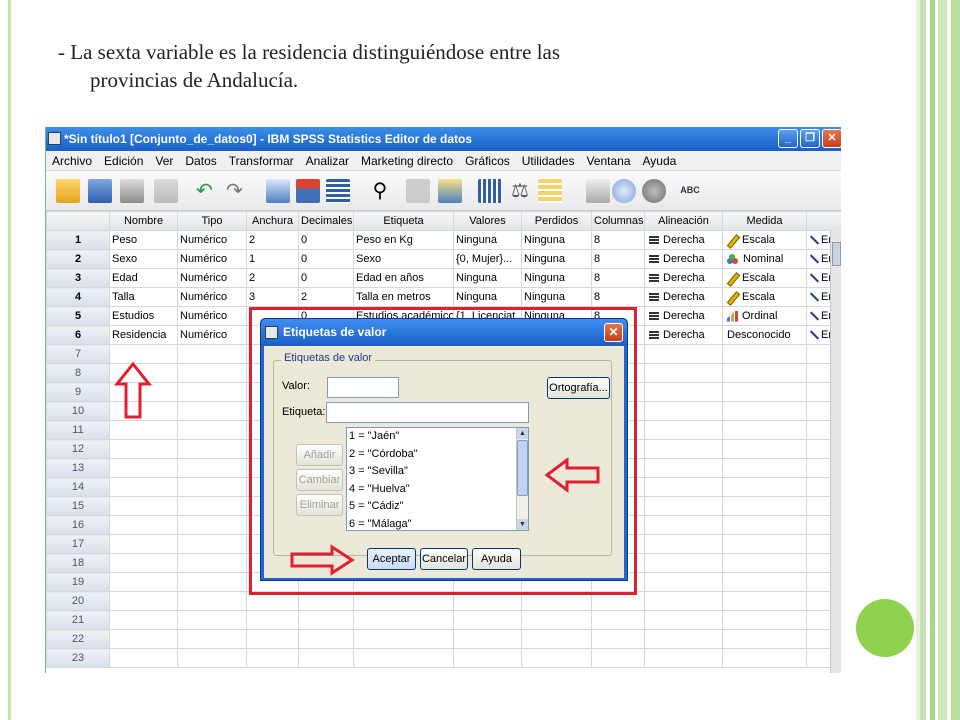 The width and height of the screenshot is (960, 720). Describe the element at coordinates (403, 297) in the screenshot. I see `cell-etiqueta: Talla en metros` at that location.